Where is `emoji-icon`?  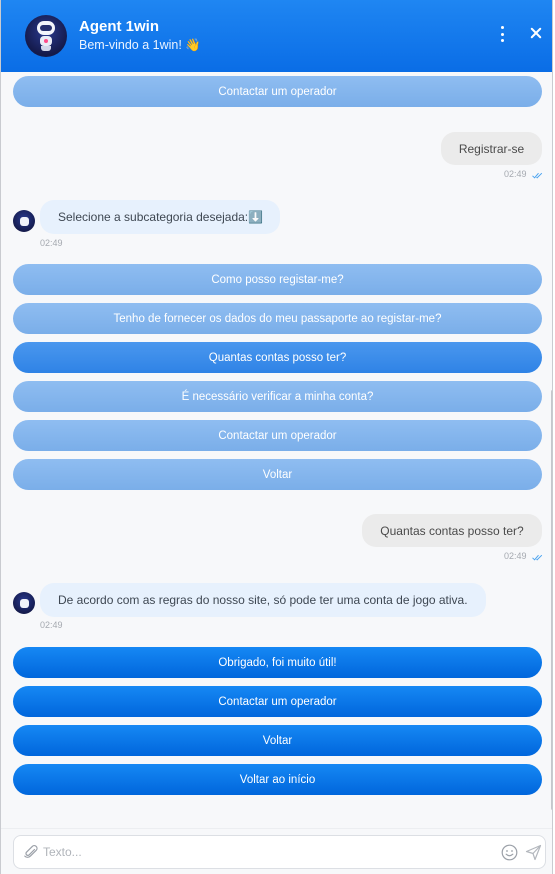
emoji-icon is located at coordinates (509, 852).